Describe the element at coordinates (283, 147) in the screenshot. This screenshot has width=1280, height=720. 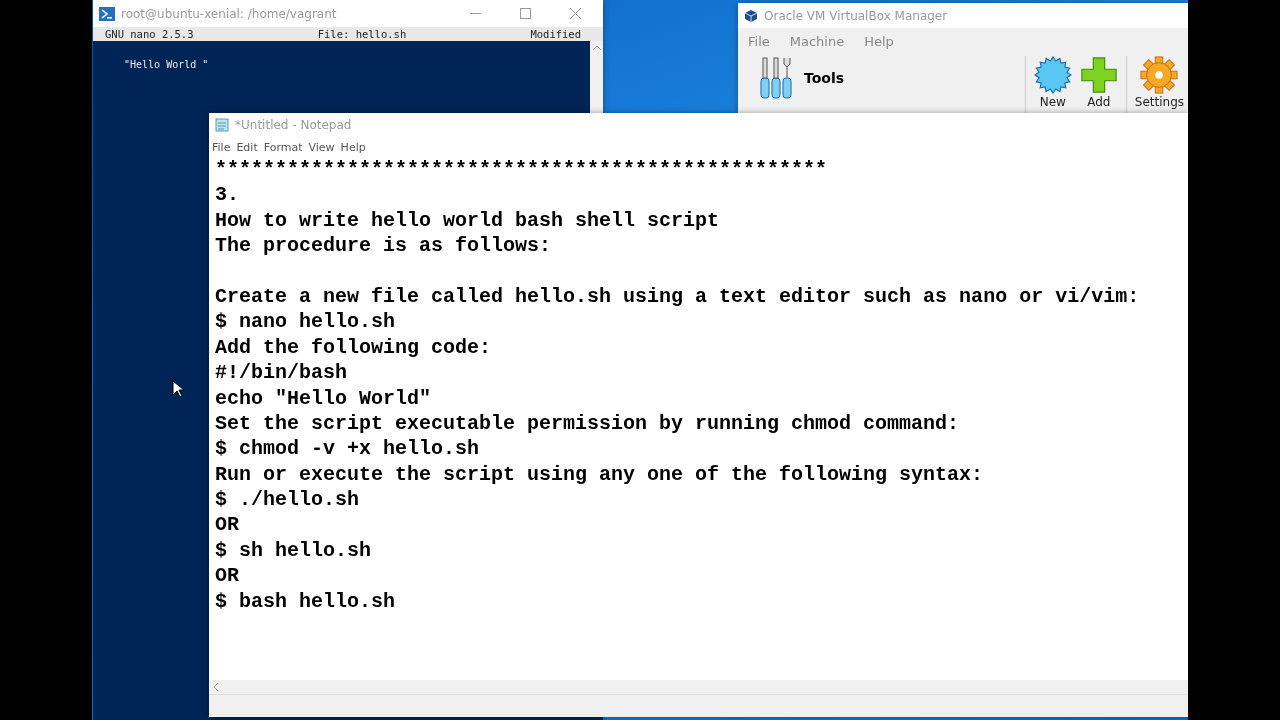
I see `menu-item: Format` at that location.